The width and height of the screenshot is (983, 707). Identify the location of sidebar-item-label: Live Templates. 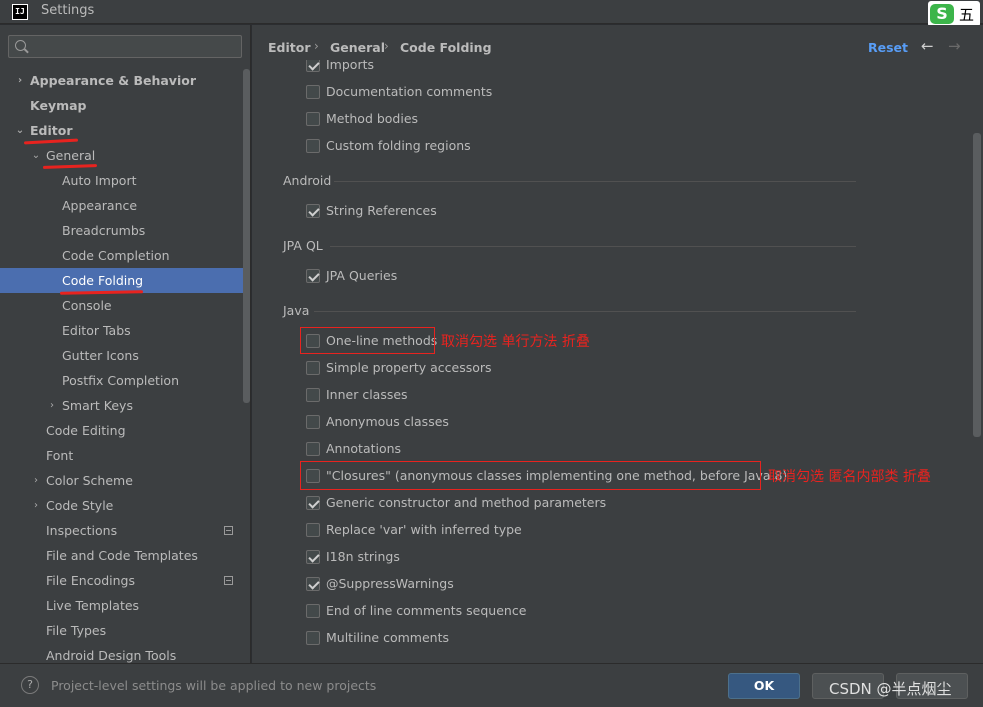
(93, 605).